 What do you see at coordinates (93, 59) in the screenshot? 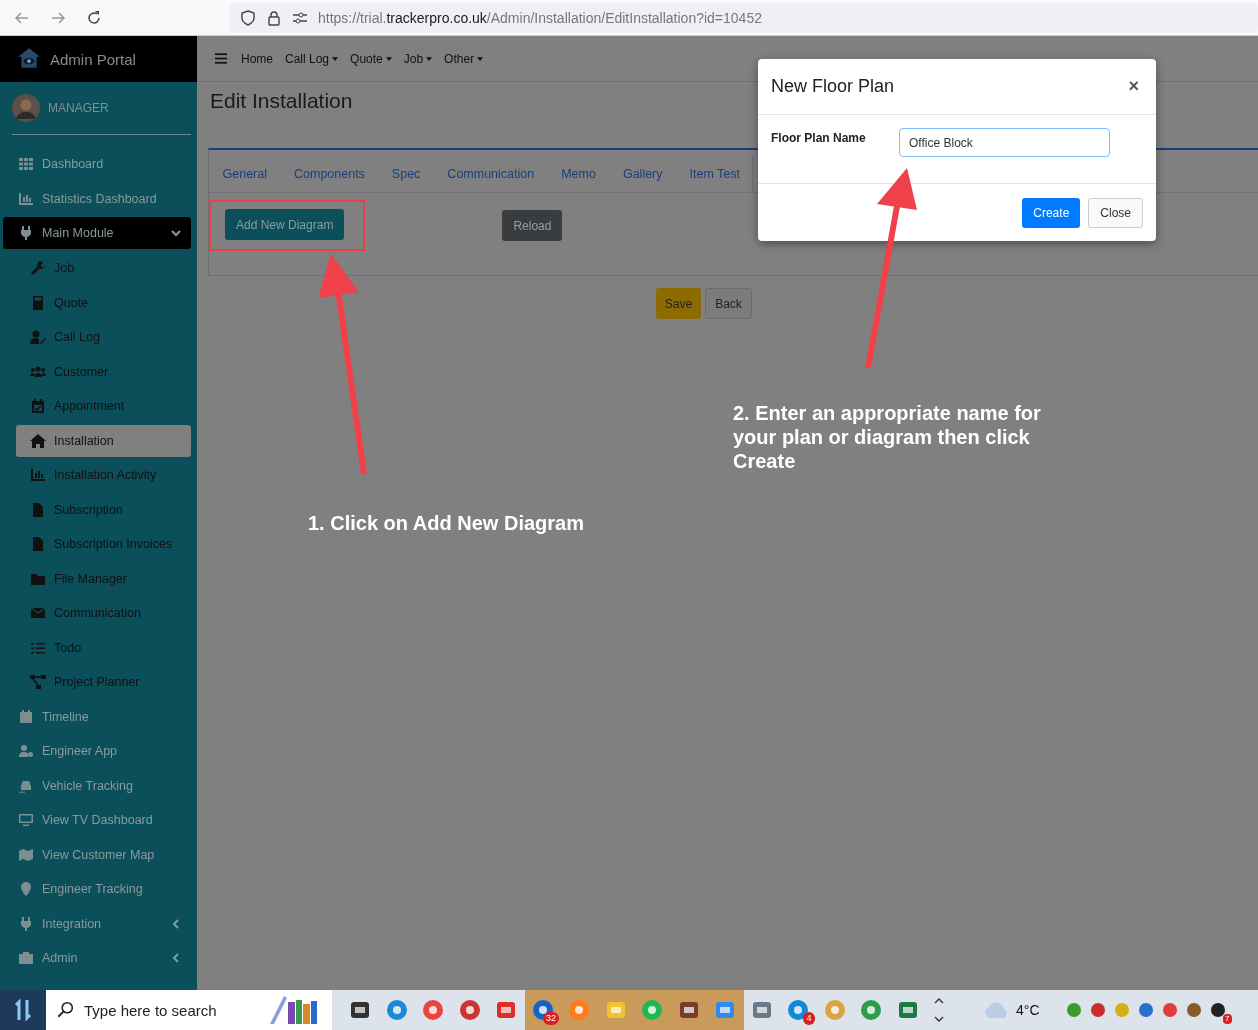
I see `brand-title: Admin Portal` at bounding box center [93, 59].